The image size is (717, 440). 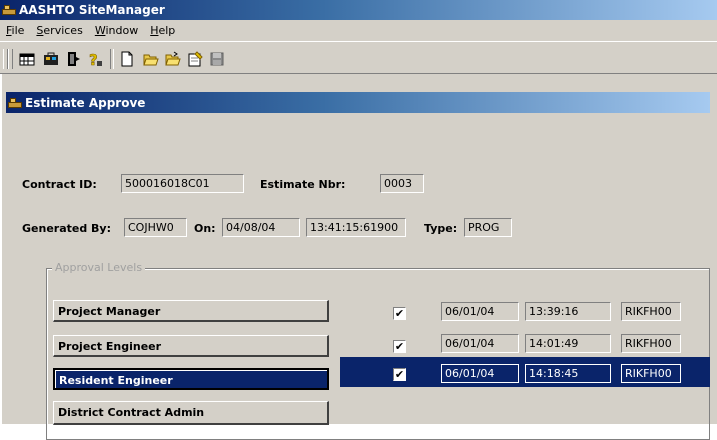 What do you see at coordinates (162, 30) in the screenshot?
I see `menu-help: Help` at bounding box center [162, 30].